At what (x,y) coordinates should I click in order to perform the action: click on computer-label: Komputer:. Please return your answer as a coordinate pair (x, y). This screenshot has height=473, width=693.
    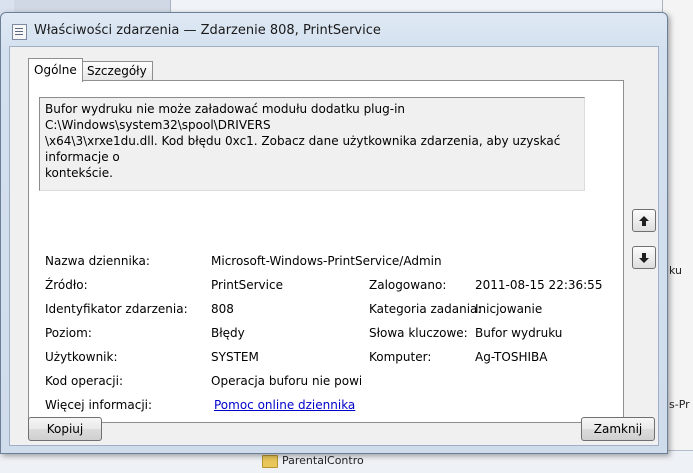
    Looking at the image, I should click on (400, 357).